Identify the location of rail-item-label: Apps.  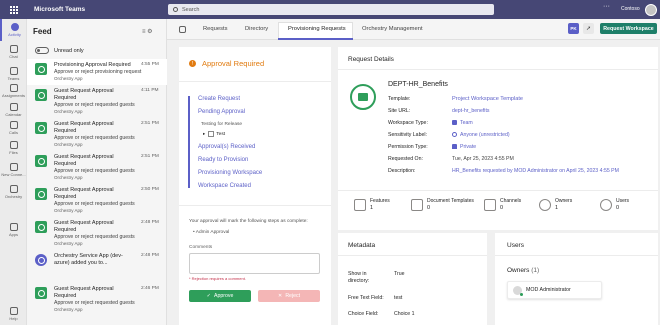
(13, 234).